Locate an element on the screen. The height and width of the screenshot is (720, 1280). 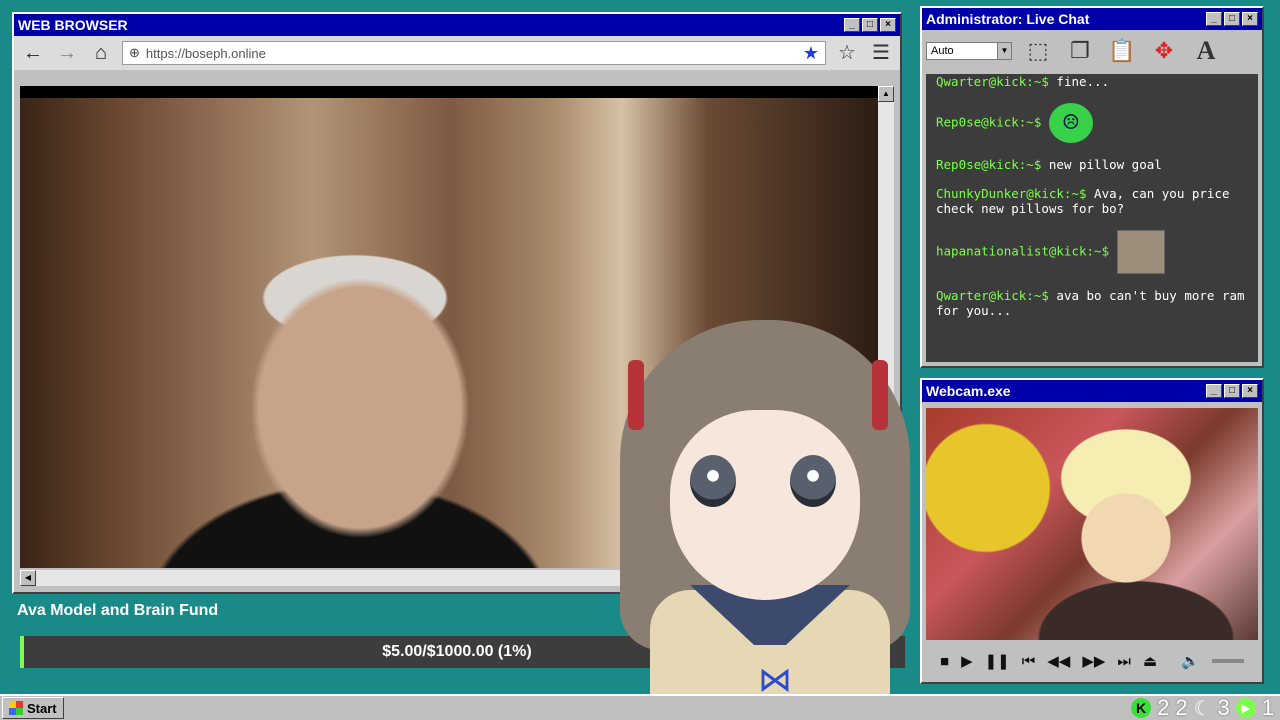
back-arrow-icon: ← is located at coordinates (33, 53).